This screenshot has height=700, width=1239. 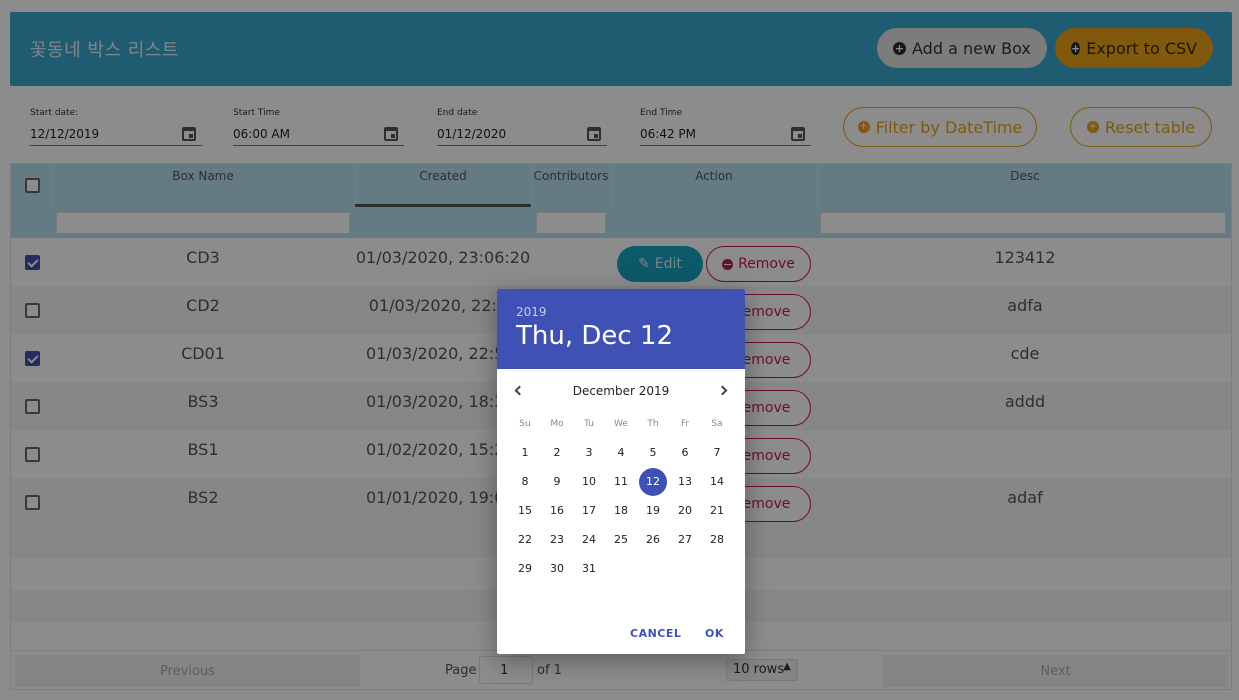 What do you see at coordinates (685, 453) in the screenshot?
I see `calendar-day: 6` at bounding box center [685, 453].